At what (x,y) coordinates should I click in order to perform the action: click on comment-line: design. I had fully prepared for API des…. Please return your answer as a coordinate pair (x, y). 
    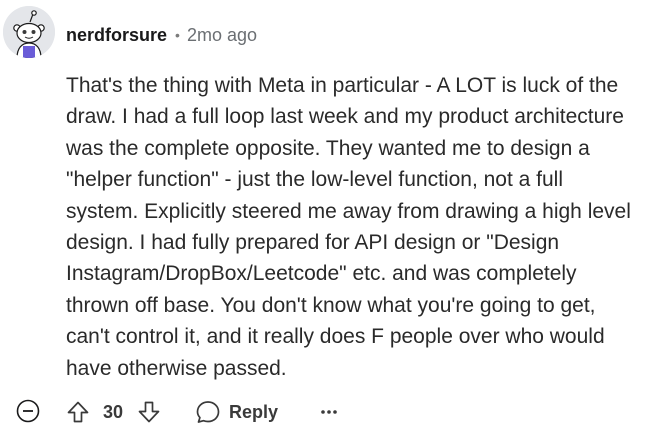
    Looking at the image, I should click on (313, 243).